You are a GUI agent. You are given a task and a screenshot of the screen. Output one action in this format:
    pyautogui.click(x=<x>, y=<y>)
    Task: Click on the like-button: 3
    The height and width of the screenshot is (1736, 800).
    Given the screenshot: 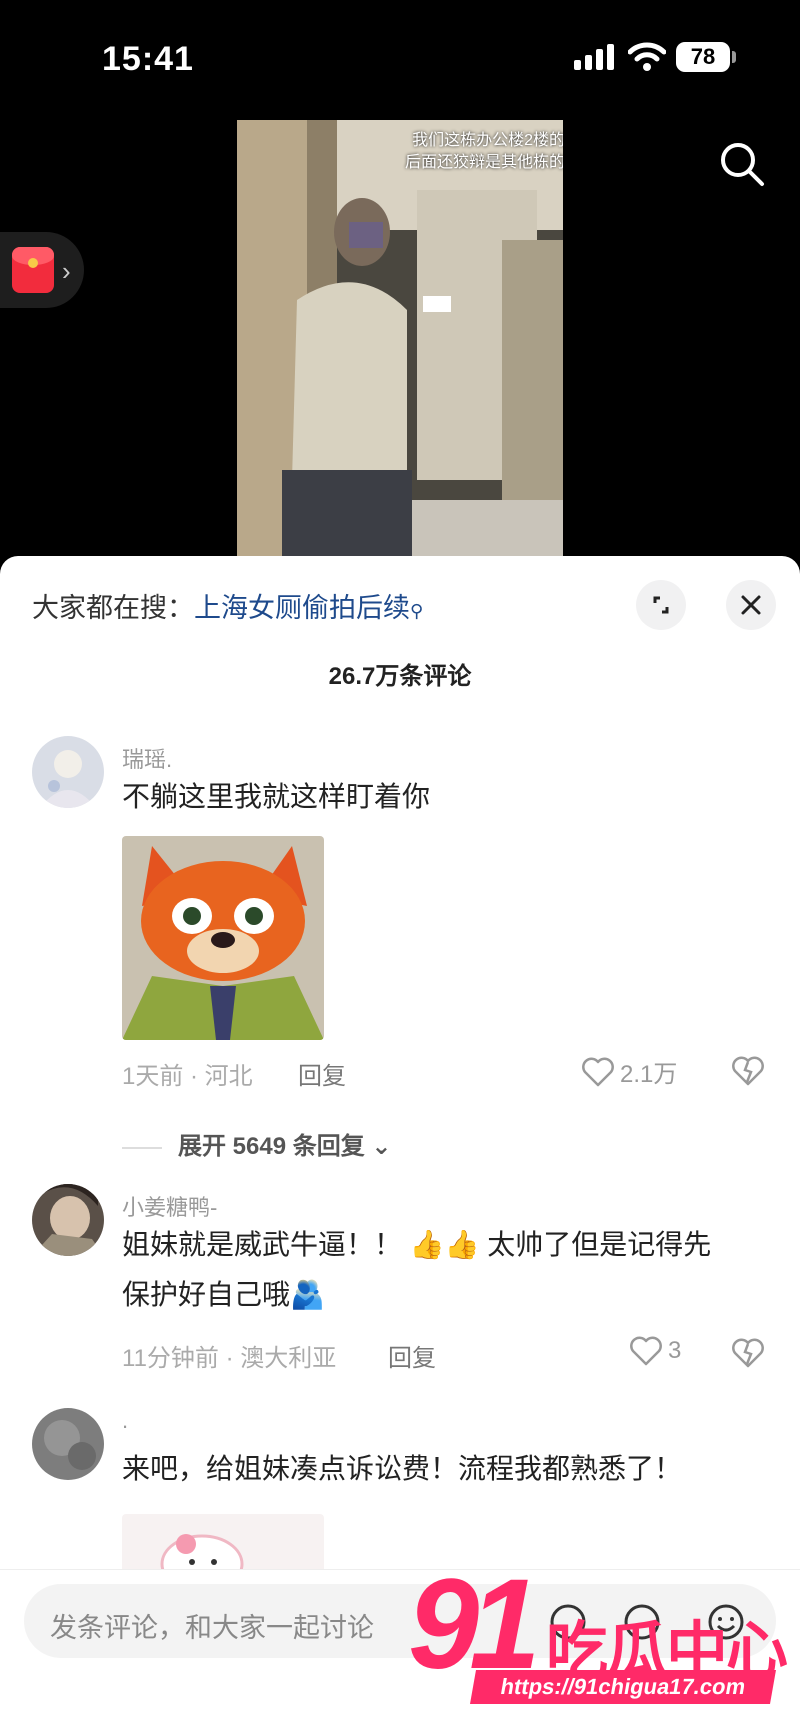 What is the action you would take?
    pyautogui.click(x=655, y=1351)
    